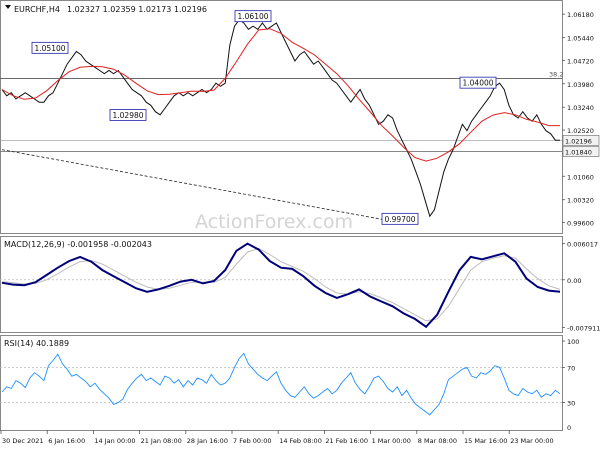 Image resolution: width=600 pixels, height=450 pixels. I want to click on dropdown-triangle-icon, so click(8, 7).